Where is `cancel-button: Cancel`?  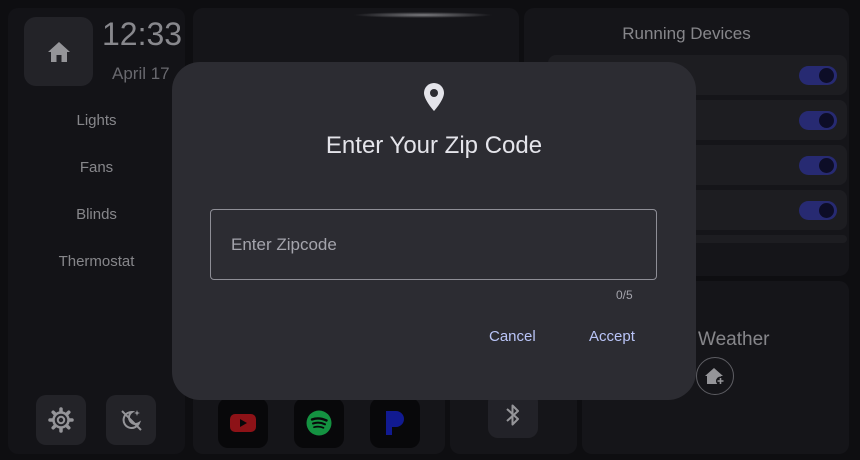 cancel-button: Cancel is located at coordinates (512, 336).